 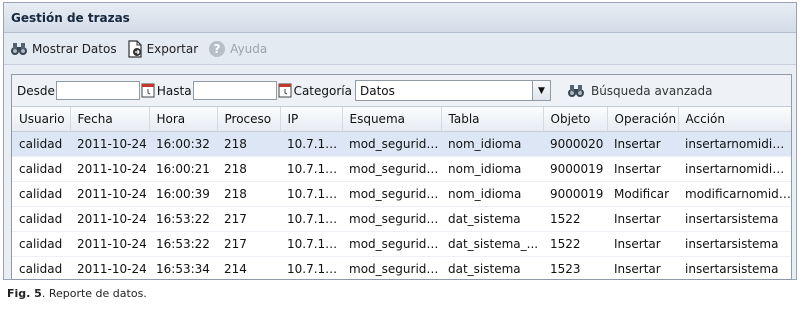 What do you see at coordinates (575, 119) in the screenshot?
I see `column-header: Objeto` at bounding box center [575, 119].